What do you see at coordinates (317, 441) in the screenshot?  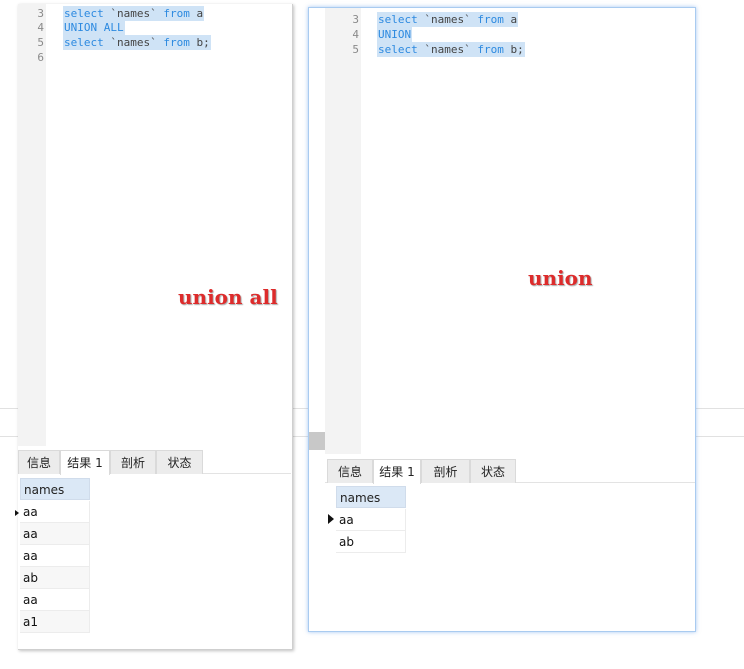 I see `scrollbar-thumb` at bounding box center [317, 441].